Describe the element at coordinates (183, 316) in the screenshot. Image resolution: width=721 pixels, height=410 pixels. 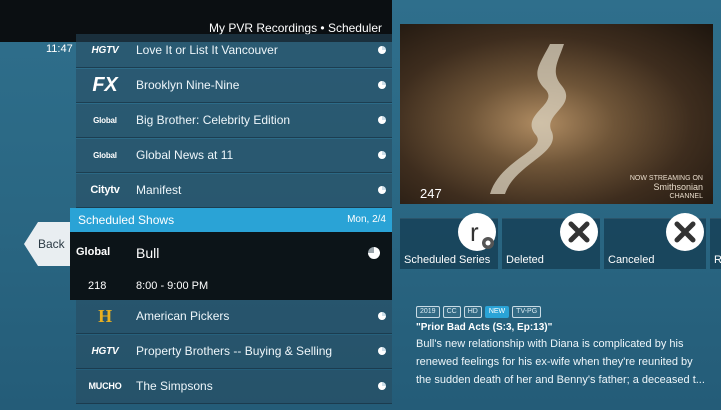
I see `show-title: American Pickers` at that location.